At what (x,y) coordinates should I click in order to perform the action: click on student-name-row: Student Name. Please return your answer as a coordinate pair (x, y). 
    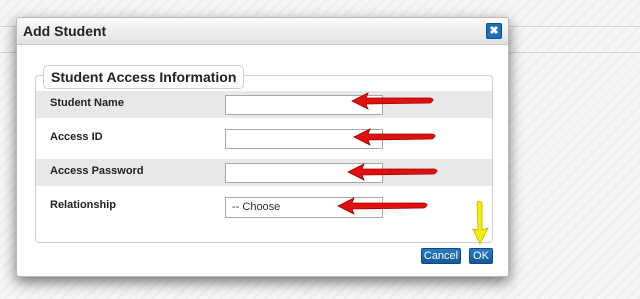
    Looking at the image, I should click on (264, 104).